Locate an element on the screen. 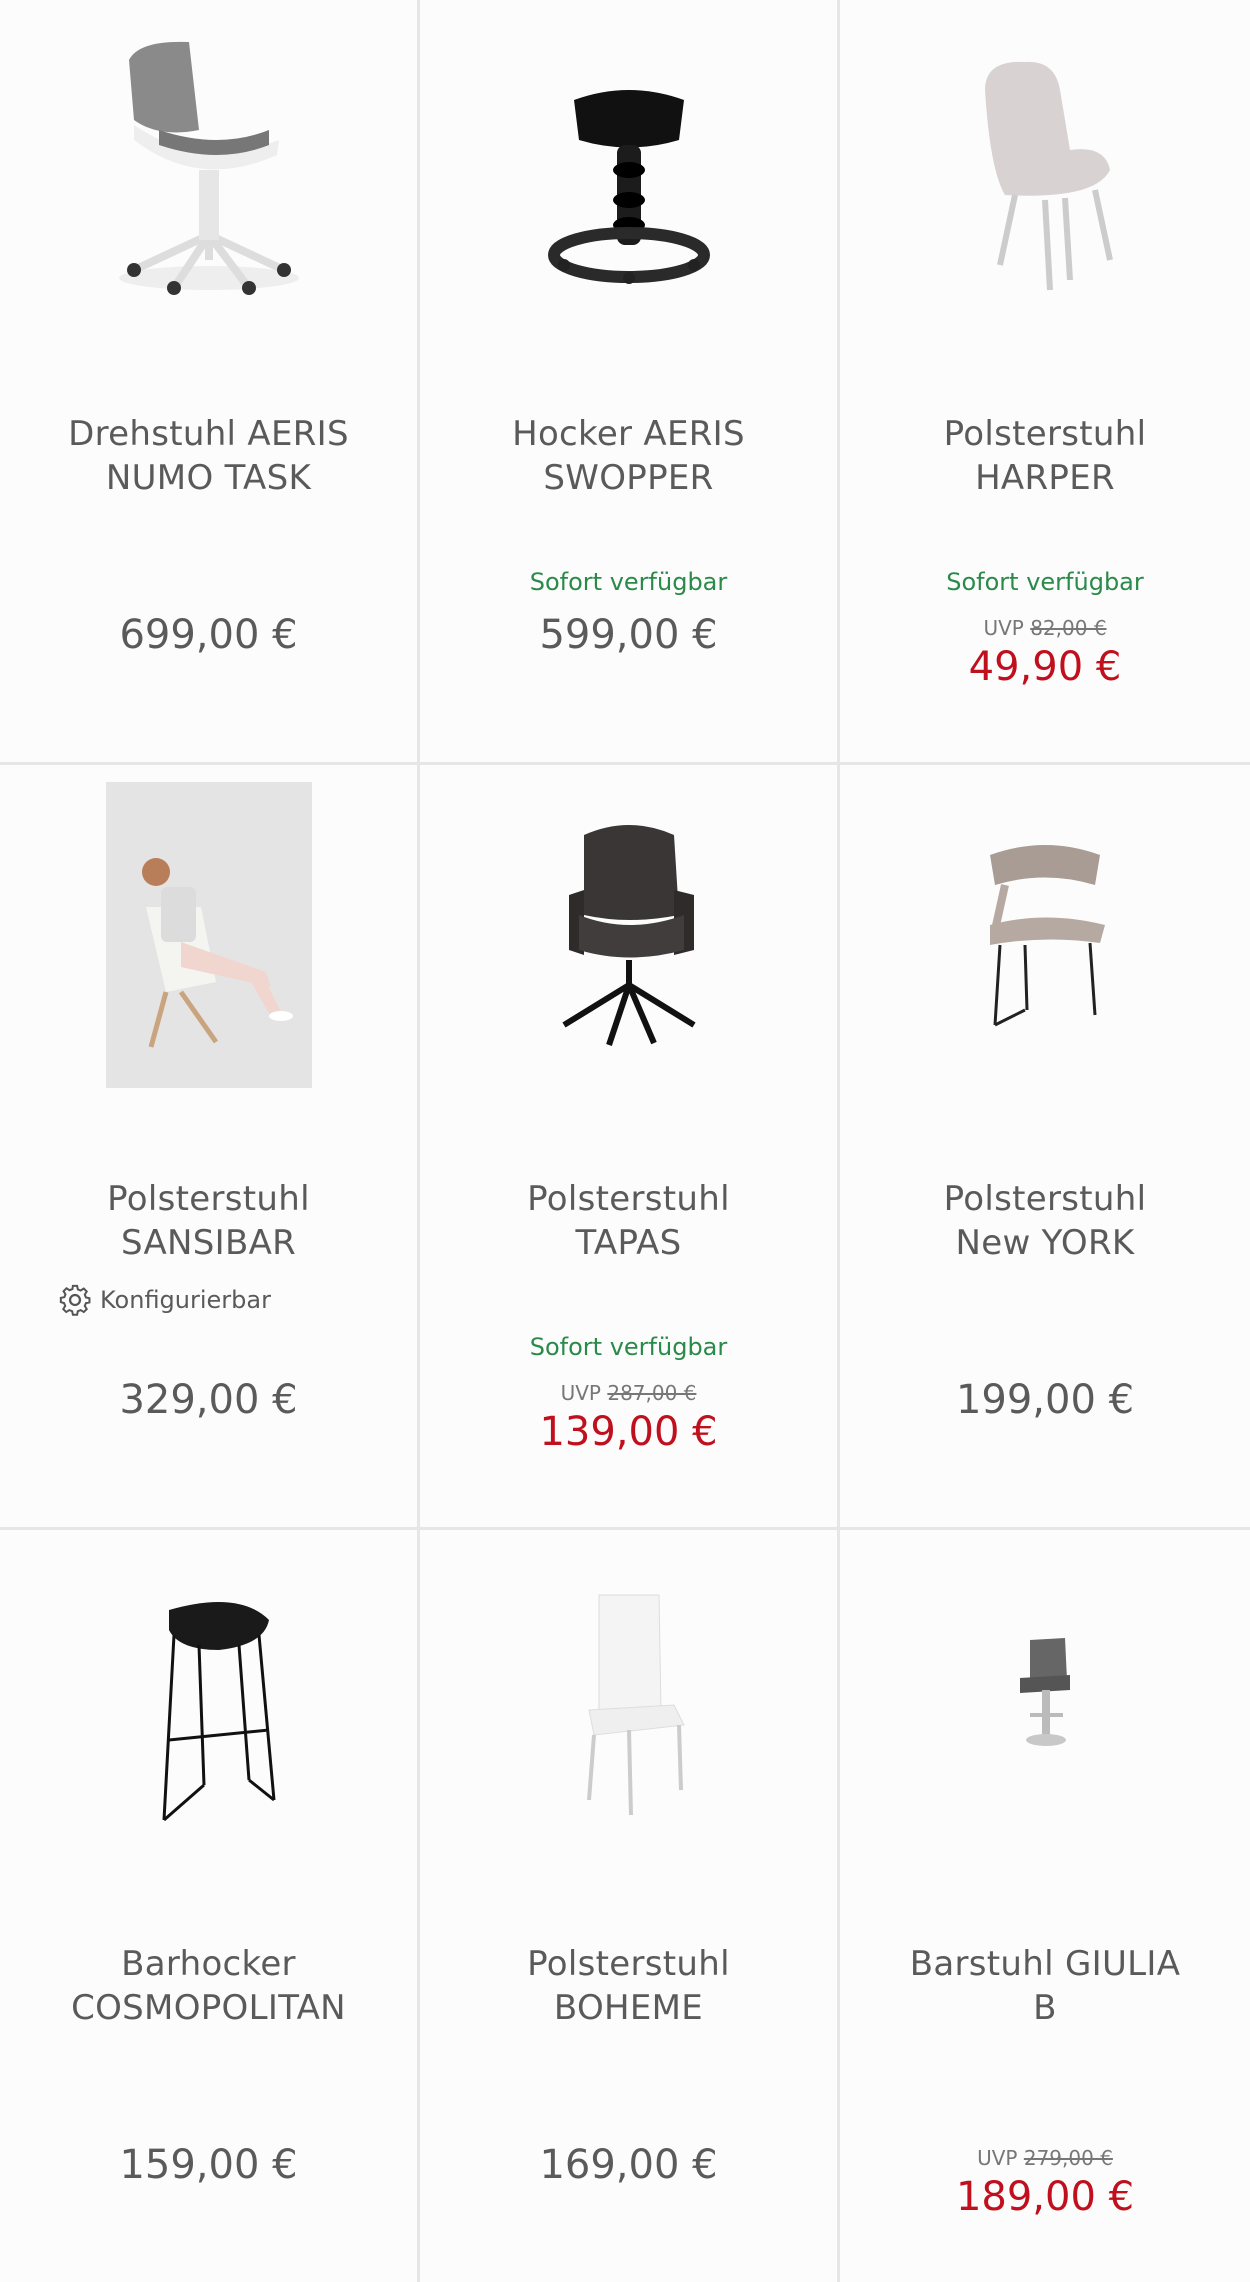 The height and width of the screenshot is (2282, 1250). product-title: Barstuhl GIULIA B is located at coordinates (1045, 1986).